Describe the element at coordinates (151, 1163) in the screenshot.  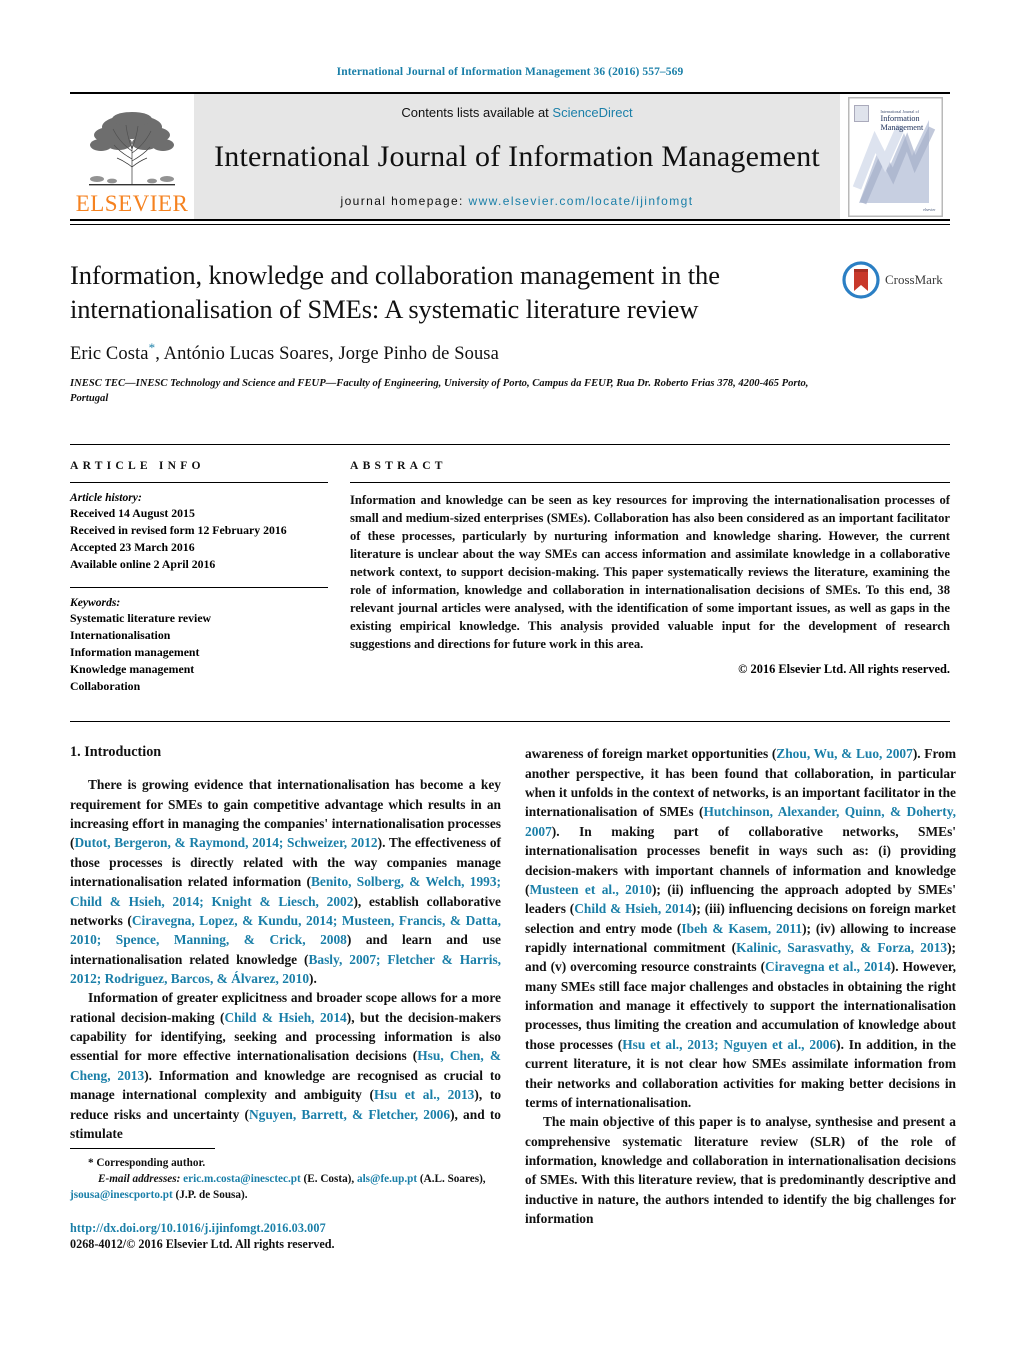
I see `corresponding-text: Corresponding author.` at that location.